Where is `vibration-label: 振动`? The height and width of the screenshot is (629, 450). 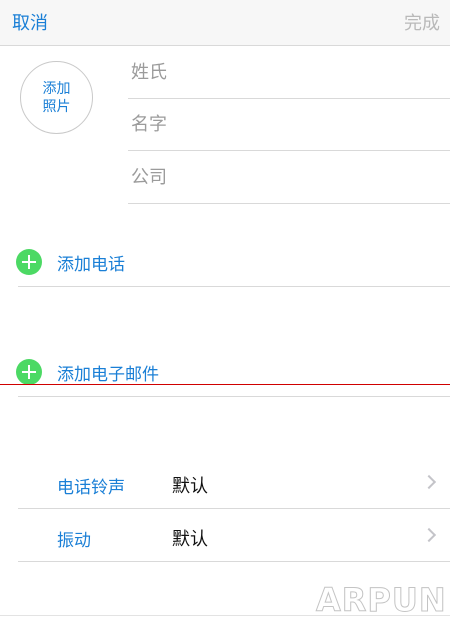
vibration-label: 振动 is located at coordinates (74, 541).